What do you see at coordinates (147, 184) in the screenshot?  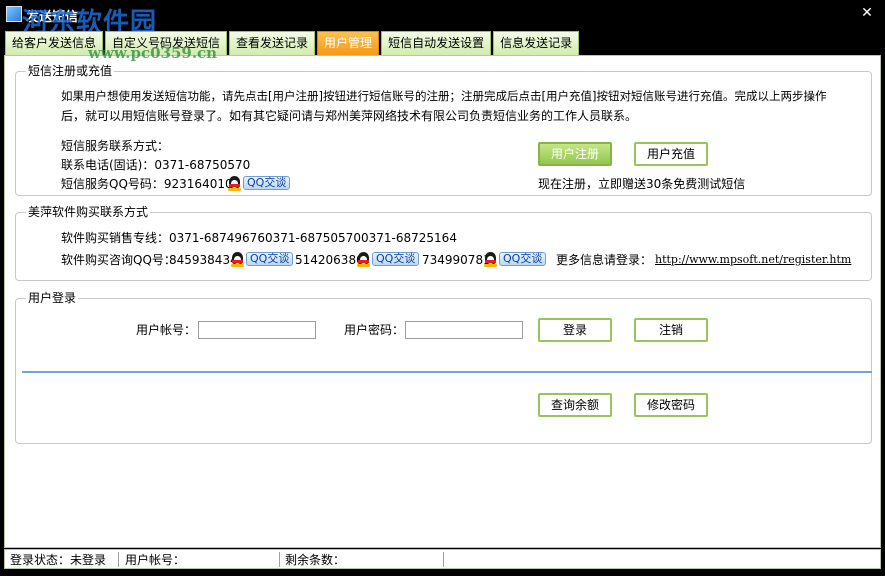 I see `contact-qq: 短信服务QQ号码：923164010` at bounding box center [147, 184].